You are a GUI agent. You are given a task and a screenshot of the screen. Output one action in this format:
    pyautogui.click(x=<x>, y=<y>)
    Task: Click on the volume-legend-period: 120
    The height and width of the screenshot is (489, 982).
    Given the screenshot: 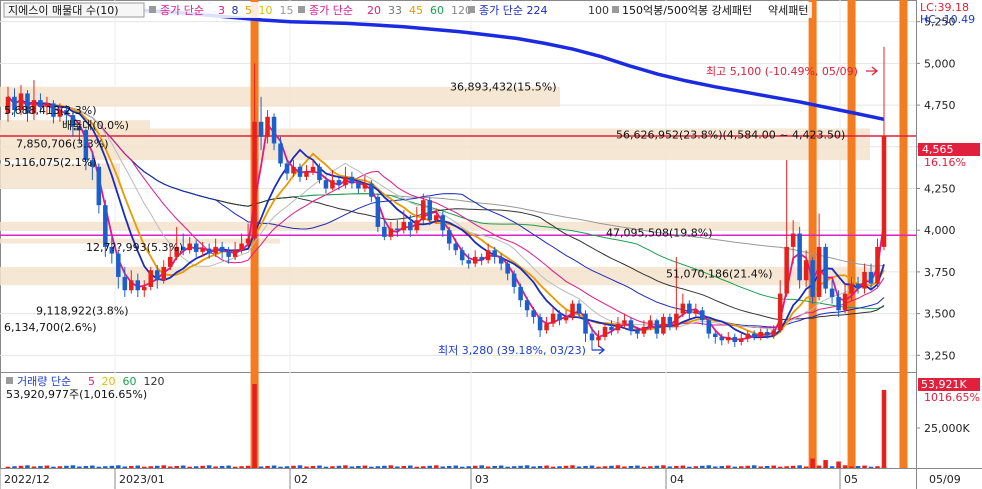 What is the action you would take?
    pyautogui.click(x=154, y=381)
    